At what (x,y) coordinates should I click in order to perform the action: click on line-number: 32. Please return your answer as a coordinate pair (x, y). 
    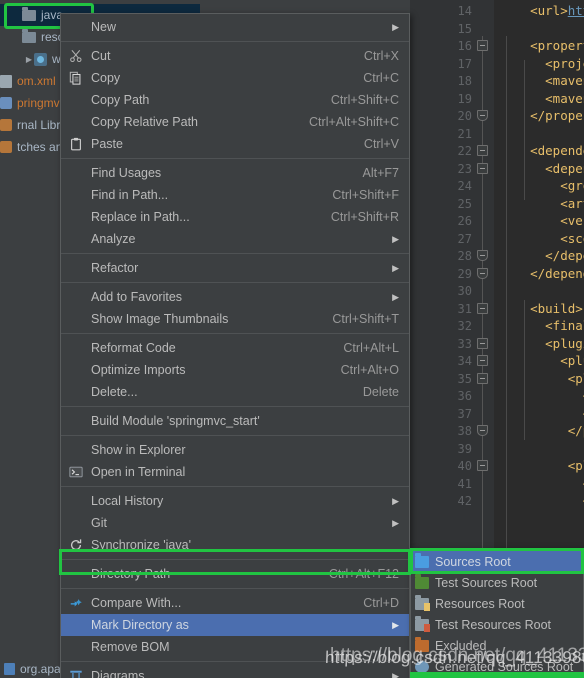
    Looking at the image, I should click on (464, 326).